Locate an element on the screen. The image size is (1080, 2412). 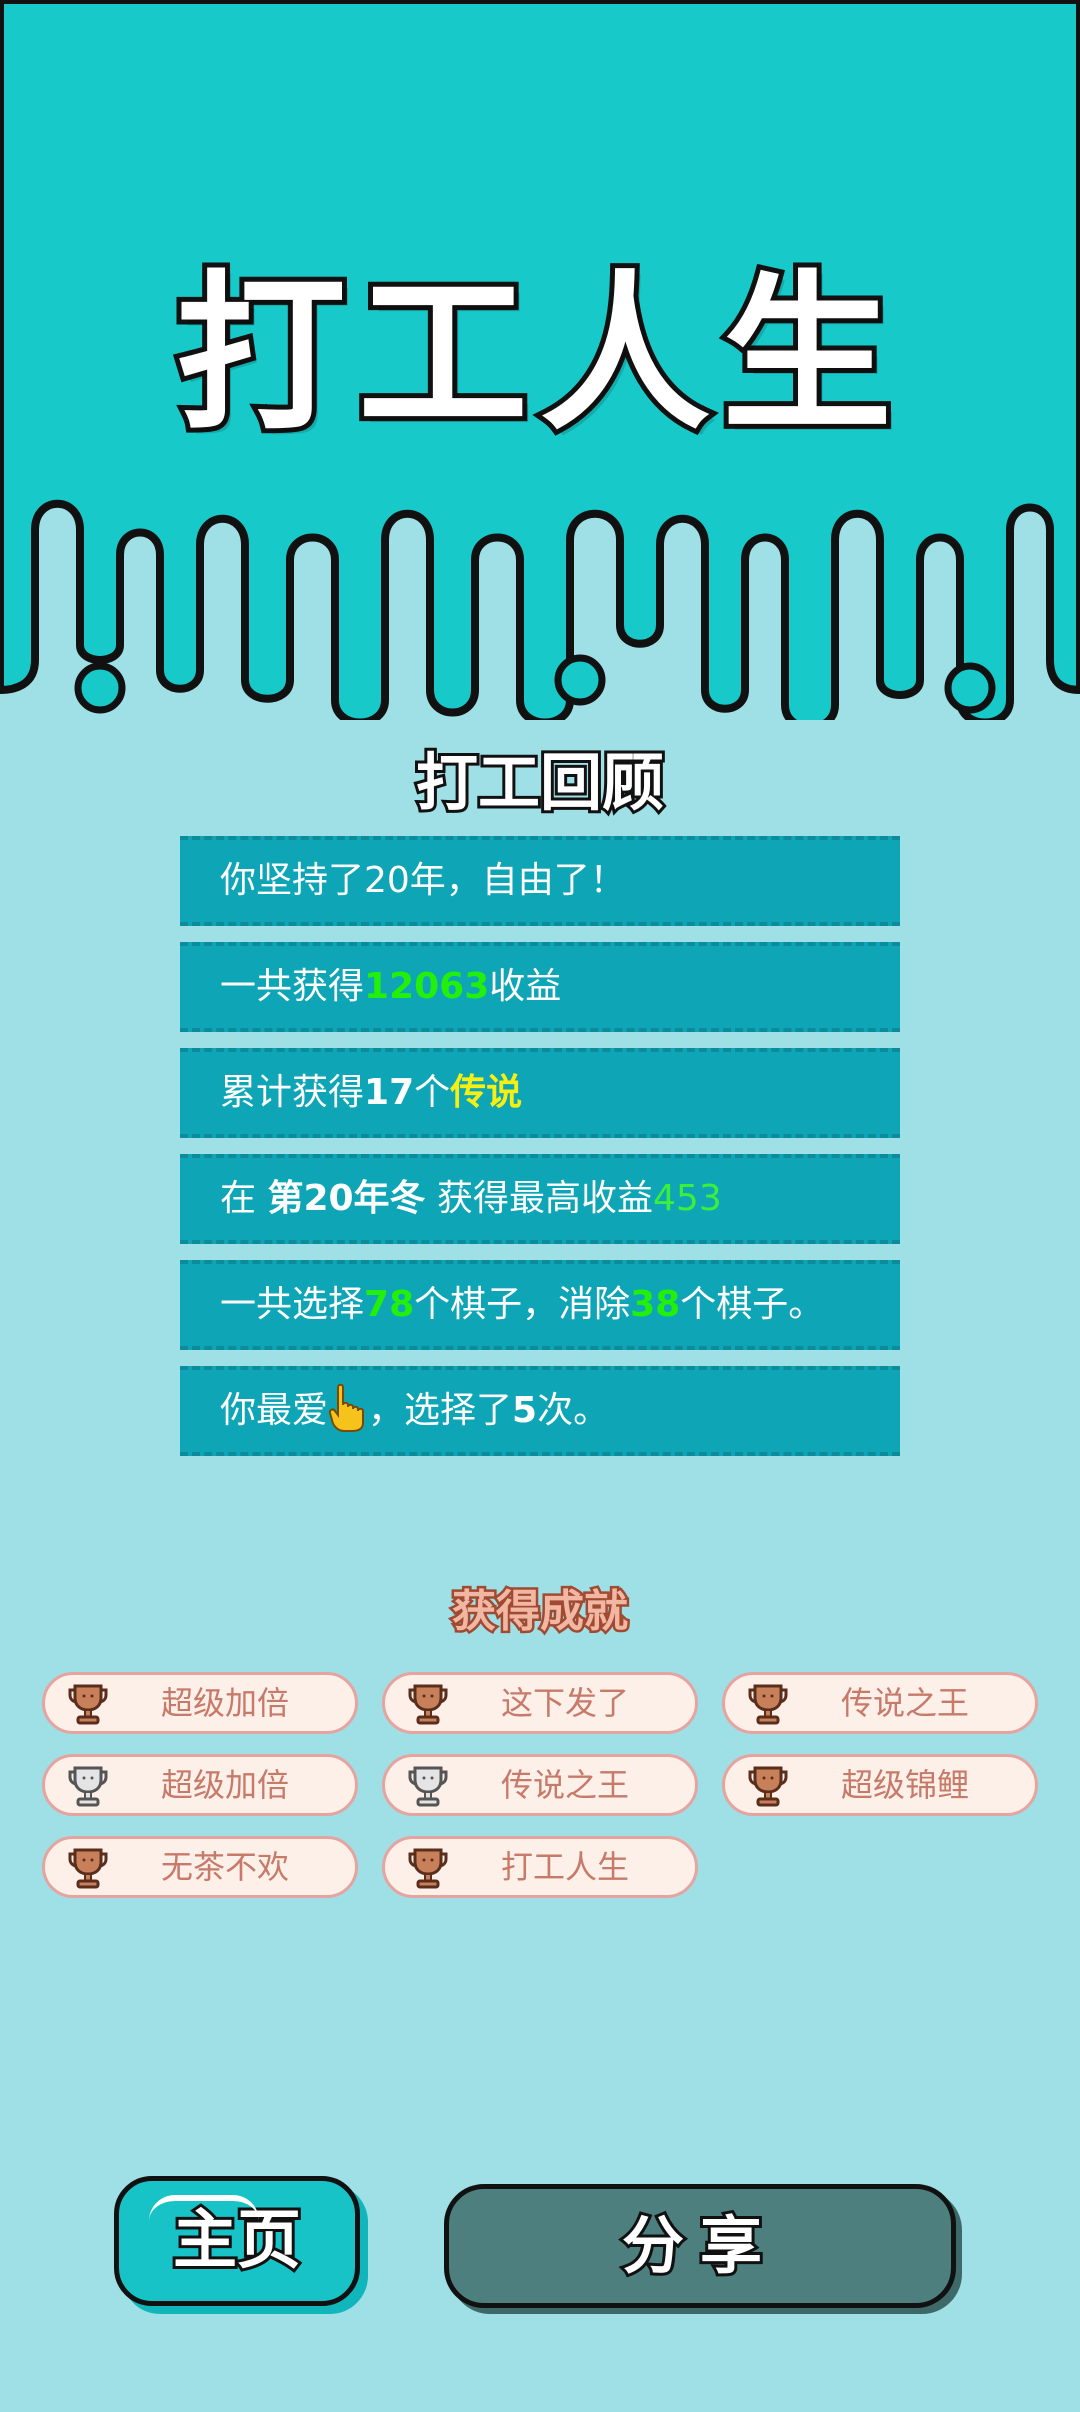
achievement-badge: 无茶不欢 is located at coordinates (200, 1867).